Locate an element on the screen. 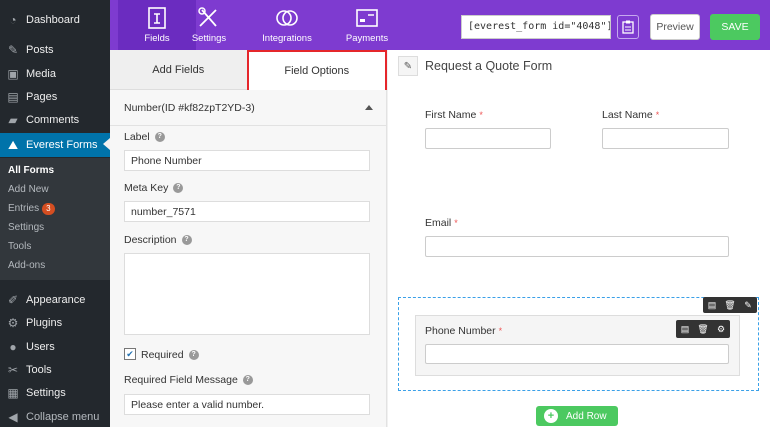 The height and width of the screenshot is (427, 770). edit-row-icon: ✎ is located at coordinates (748, 305).